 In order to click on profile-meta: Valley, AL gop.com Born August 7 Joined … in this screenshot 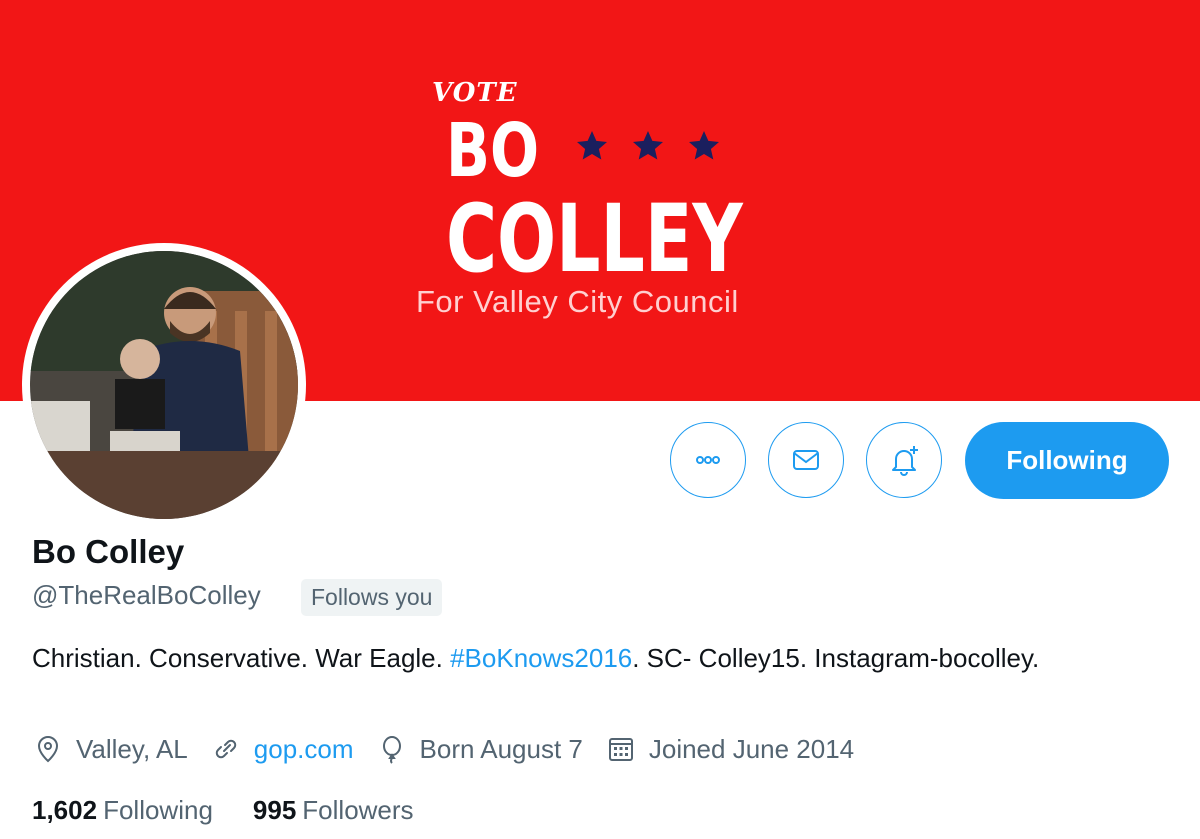, I will do `click(454, 749)`.